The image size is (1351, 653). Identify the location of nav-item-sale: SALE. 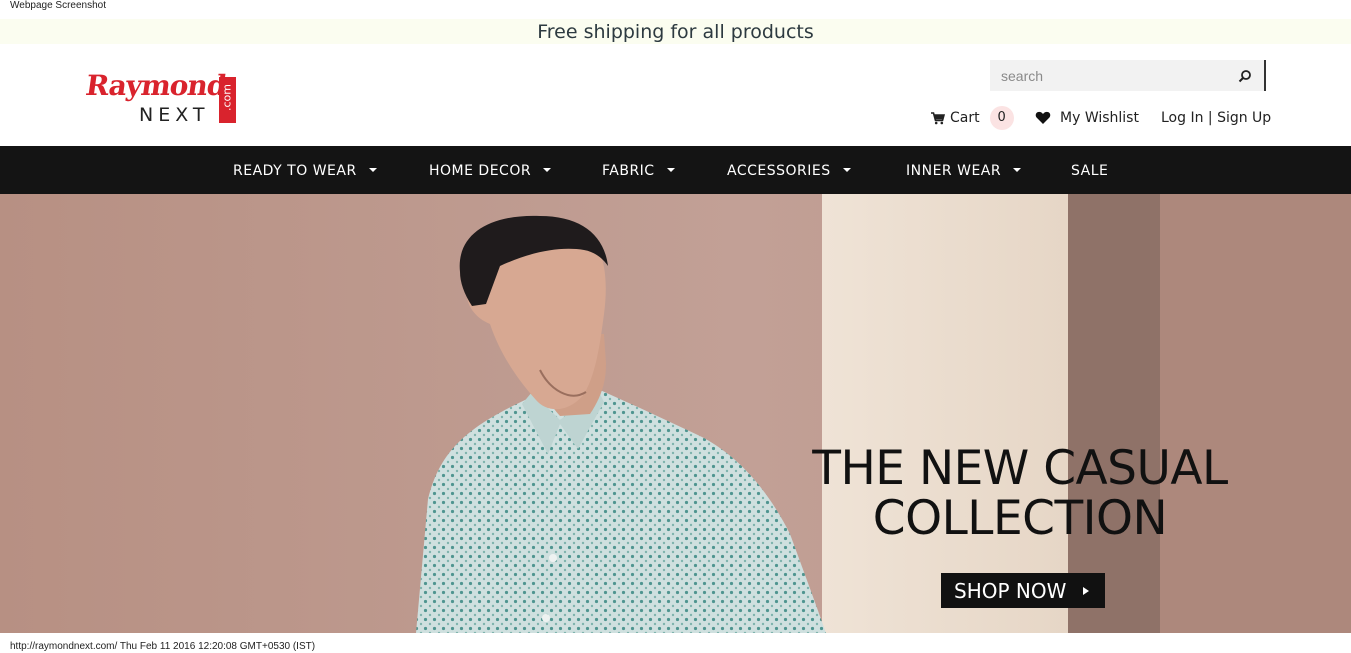
(1089, 170).